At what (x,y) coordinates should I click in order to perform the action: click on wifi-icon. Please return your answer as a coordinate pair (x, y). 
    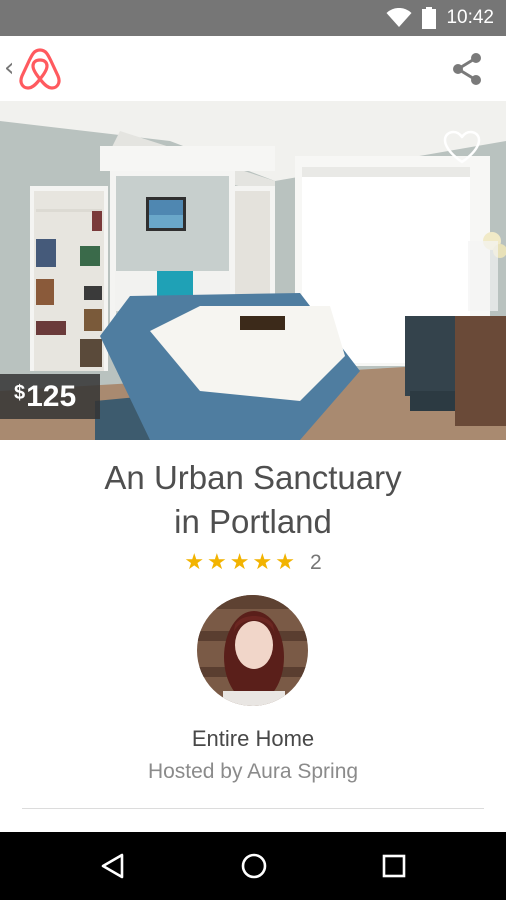
    Looking at the image, I should click on (399, 17).